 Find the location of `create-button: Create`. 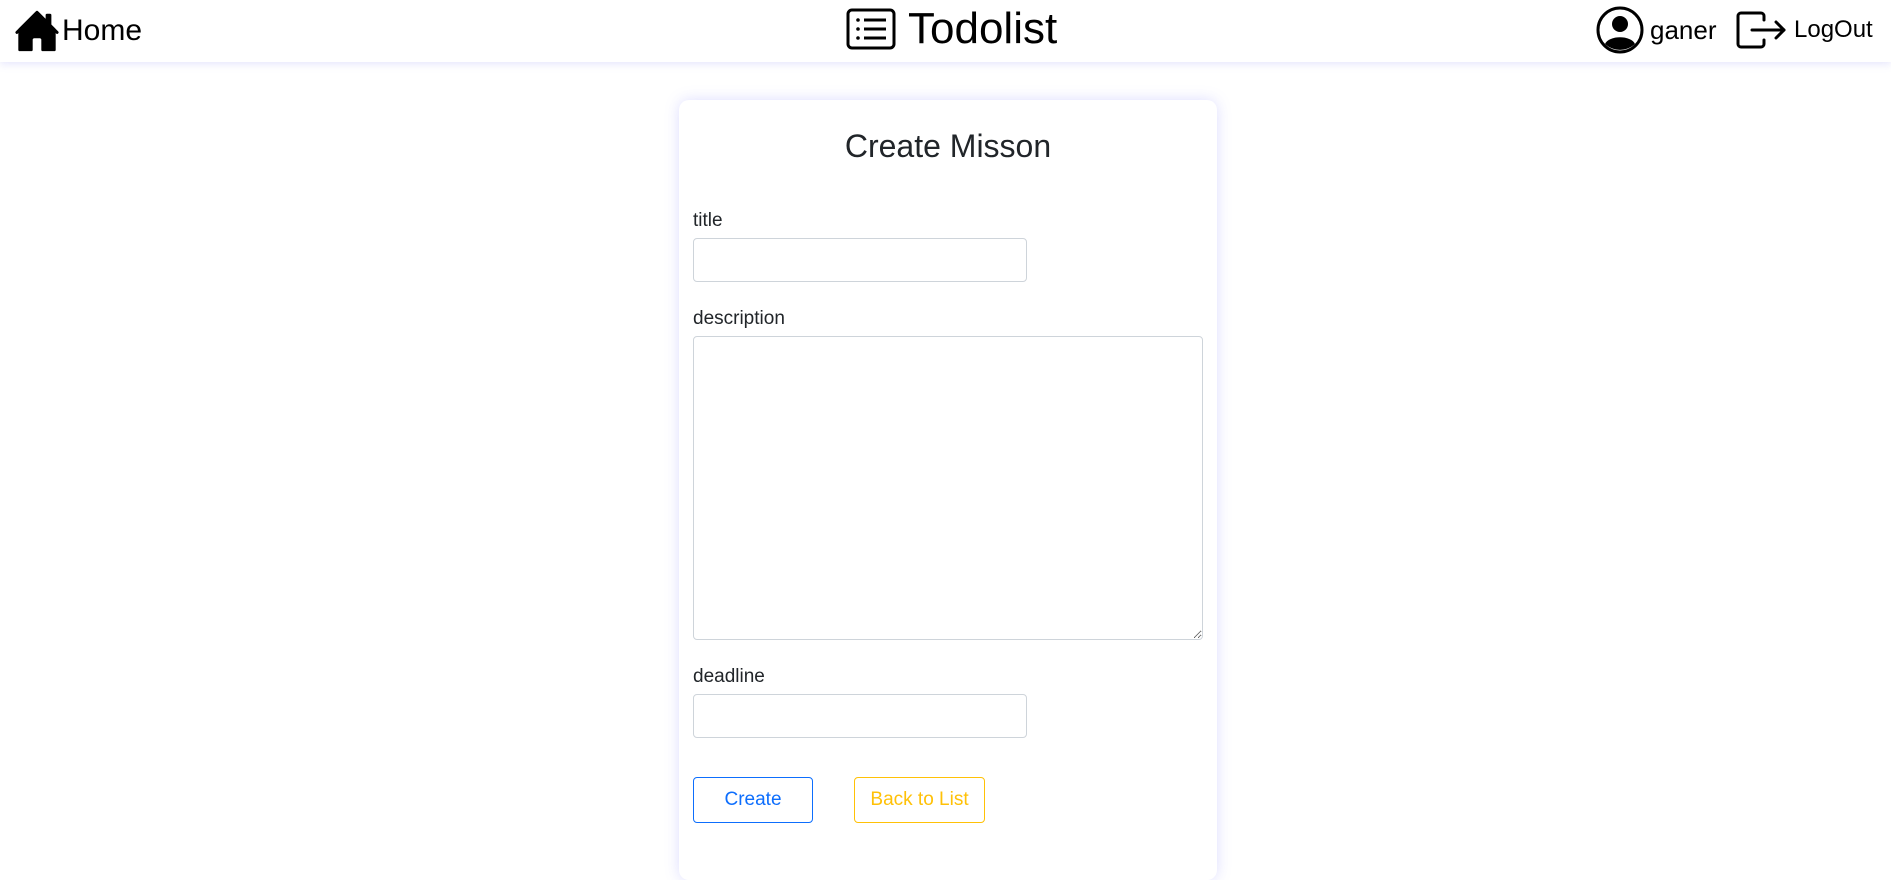

create-button: Create is located at coordinates (753, 800).